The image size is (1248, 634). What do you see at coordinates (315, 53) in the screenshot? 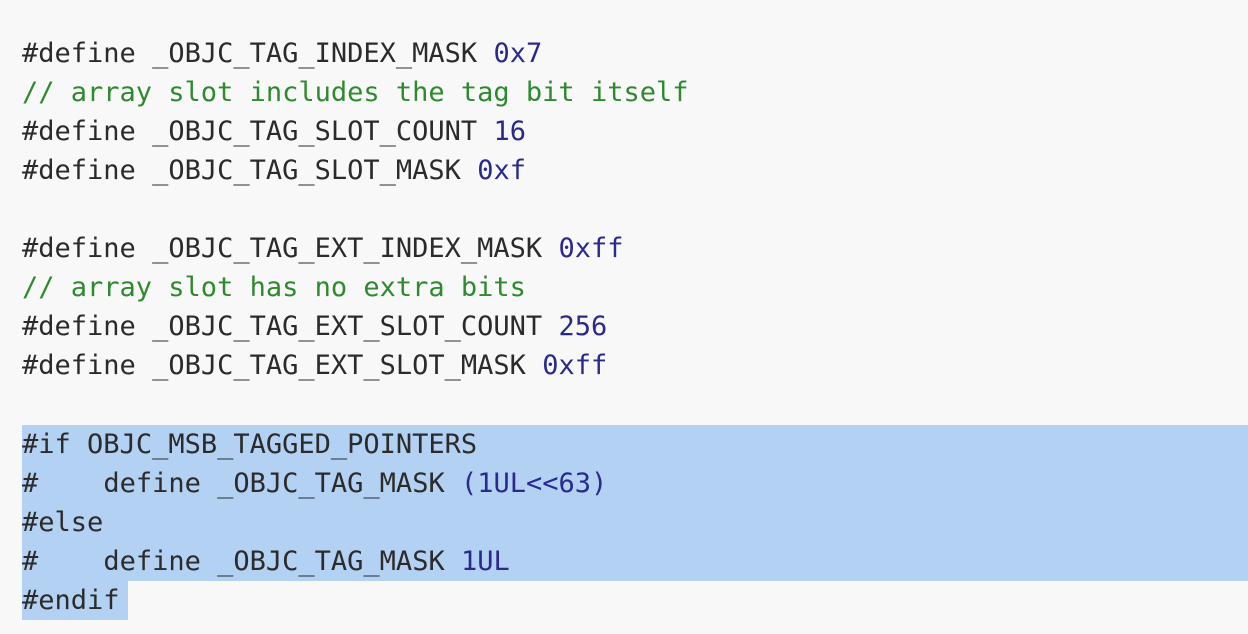
I see `macro-name: _OBJC_TAG_INDEX_MASK` at bounding box center [315, 53].